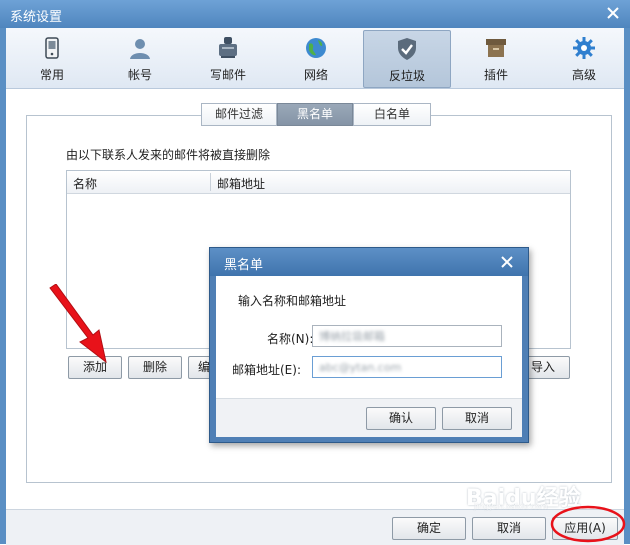 This screenshot has width=630, height=545. What do you see at coordinates (407, 367) in the screenshot?
I see `email-input: abc@ytan.com` at bounding box center [407, 367].